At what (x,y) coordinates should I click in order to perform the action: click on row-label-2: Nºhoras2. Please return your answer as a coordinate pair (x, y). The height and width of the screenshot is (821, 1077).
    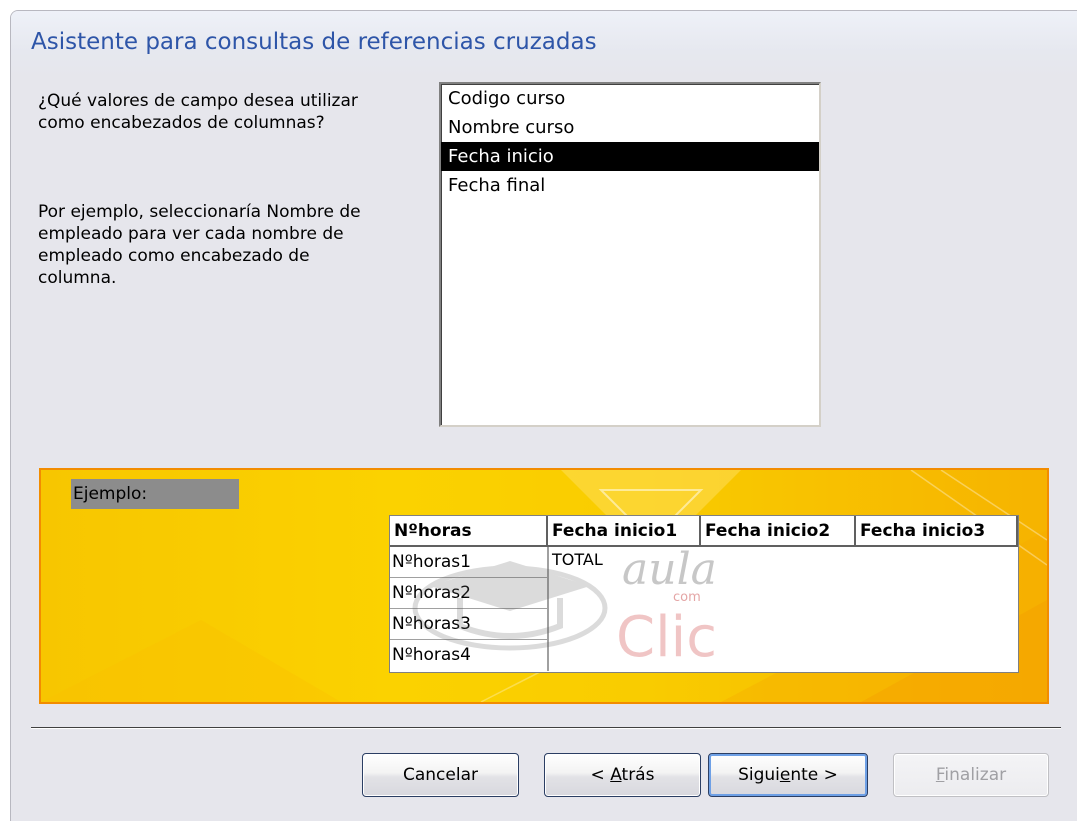
    Looking at the image, I should click on (469, 593).